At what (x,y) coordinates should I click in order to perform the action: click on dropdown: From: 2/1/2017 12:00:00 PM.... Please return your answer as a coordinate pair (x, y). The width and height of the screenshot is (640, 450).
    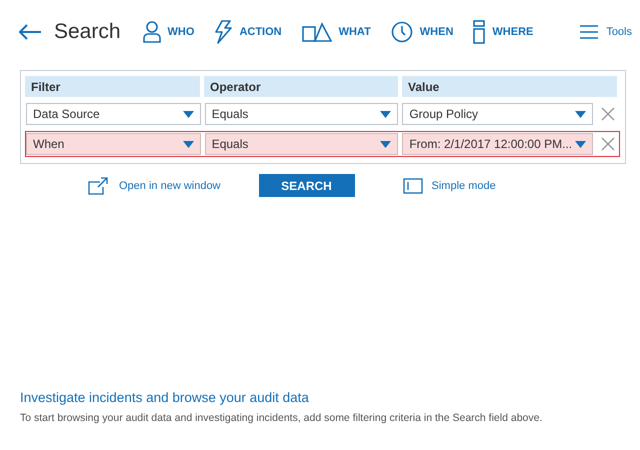
    Looking at the image, I should click on (497, 144).